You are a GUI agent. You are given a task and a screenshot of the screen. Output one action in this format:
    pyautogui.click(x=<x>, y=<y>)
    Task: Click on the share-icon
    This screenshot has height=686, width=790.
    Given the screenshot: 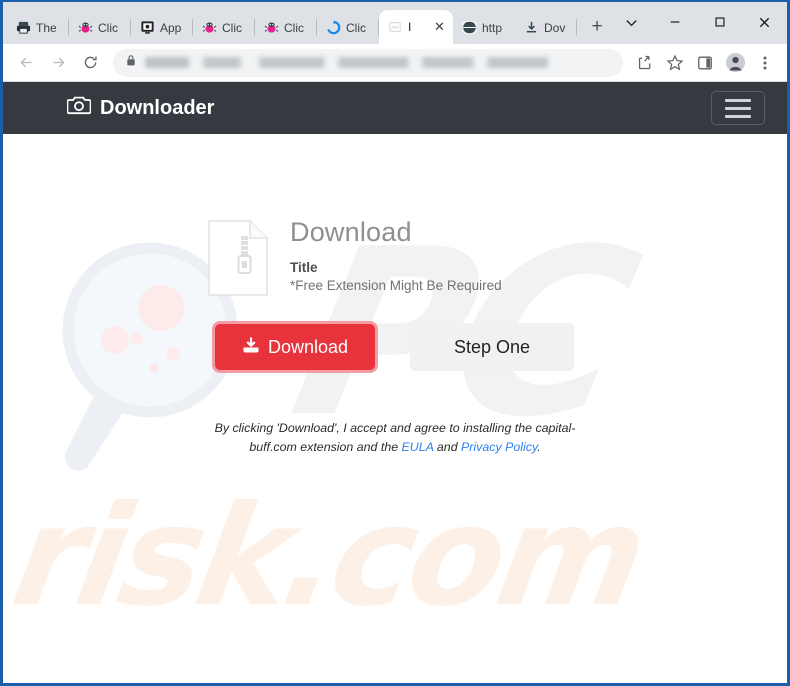 What is the action you would take?
    pyautogui.click(x=645, y=63)
    